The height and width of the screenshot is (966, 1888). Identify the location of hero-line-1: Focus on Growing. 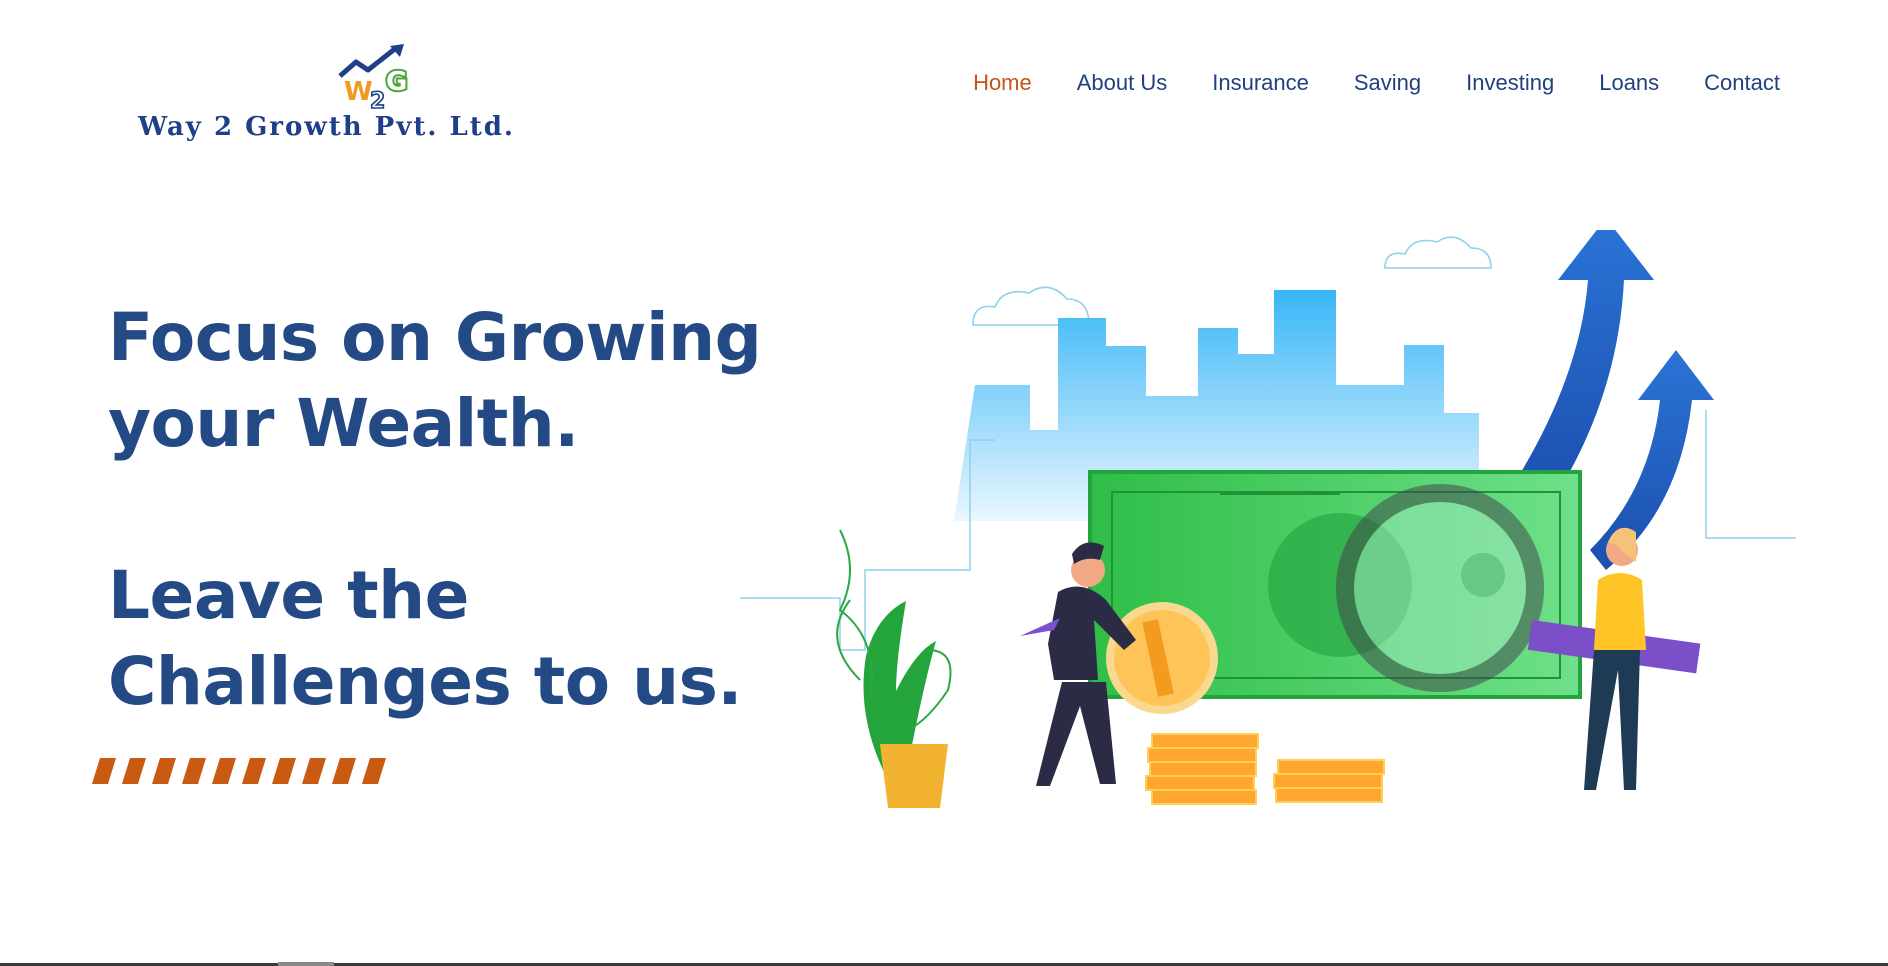
(435, 337).